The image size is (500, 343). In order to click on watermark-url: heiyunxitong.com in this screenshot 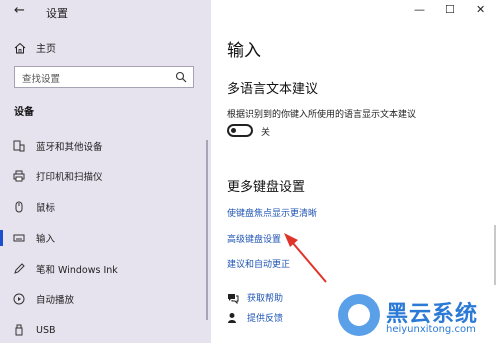, I will do `click(431, 329)`.